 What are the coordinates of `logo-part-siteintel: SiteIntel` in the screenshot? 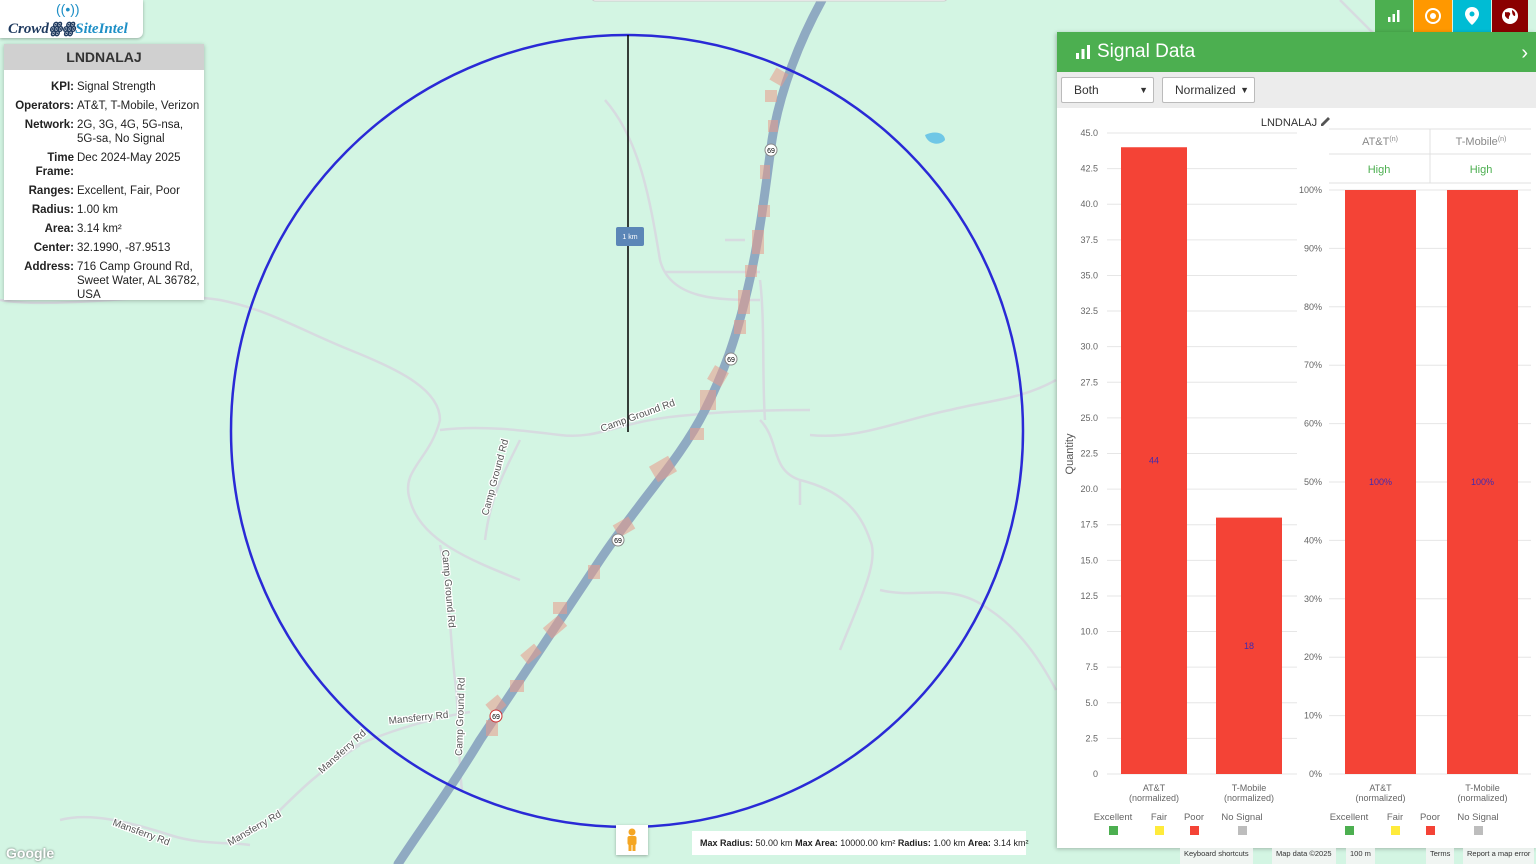 It's located at (101, 29).